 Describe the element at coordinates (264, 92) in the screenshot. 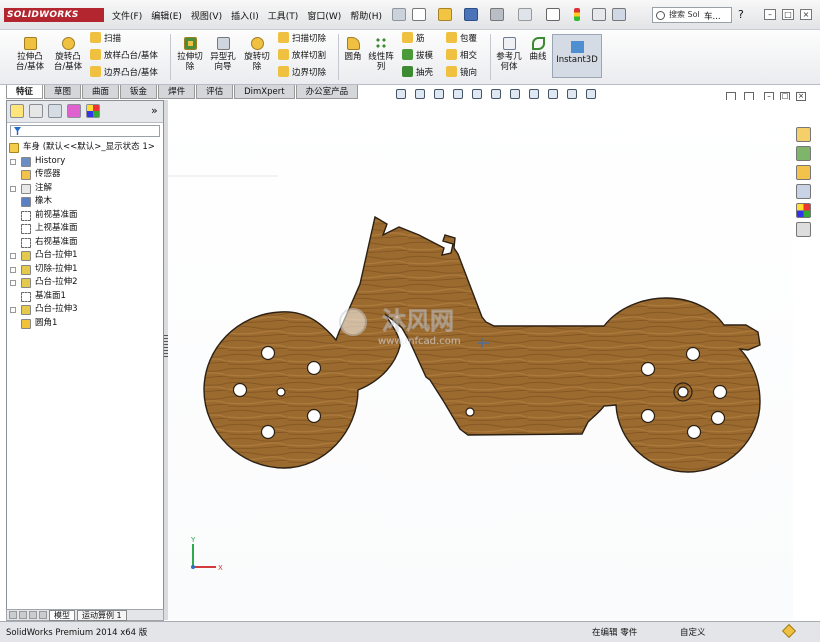

I see `tab-dimxpert: DimXpert` at that location.